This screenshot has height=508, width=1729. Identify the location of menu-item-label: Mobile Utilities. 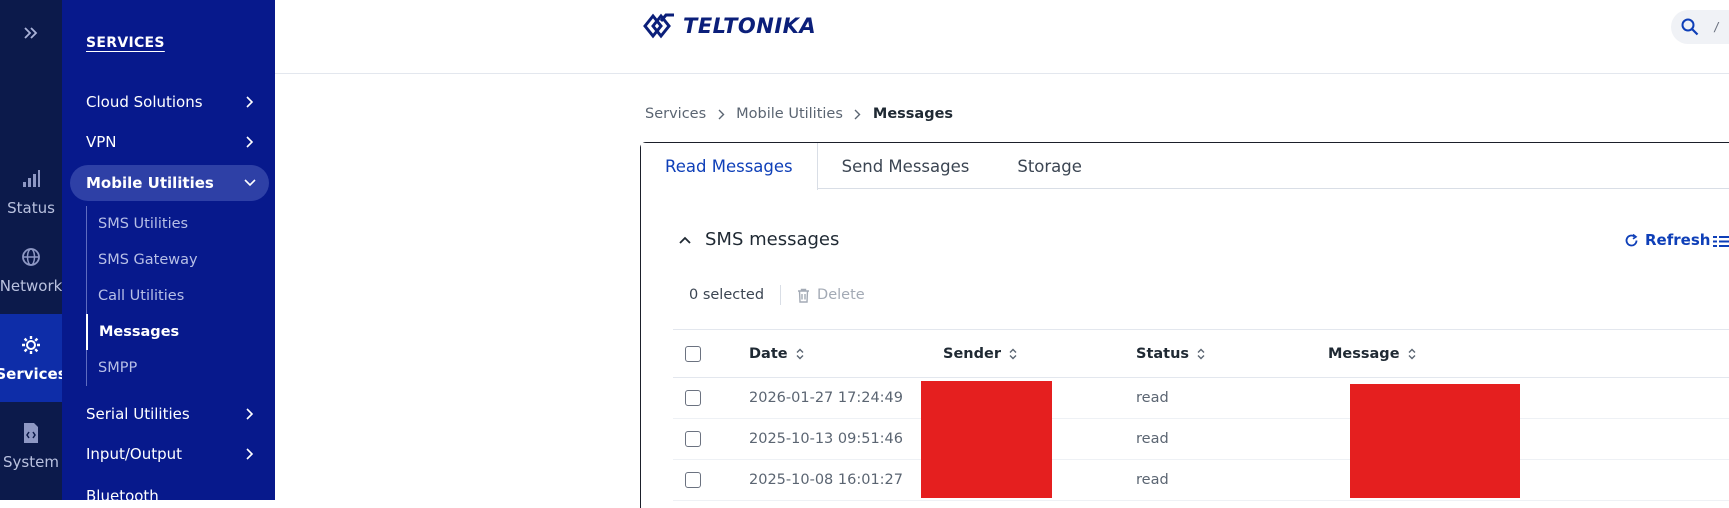
(150, 183).